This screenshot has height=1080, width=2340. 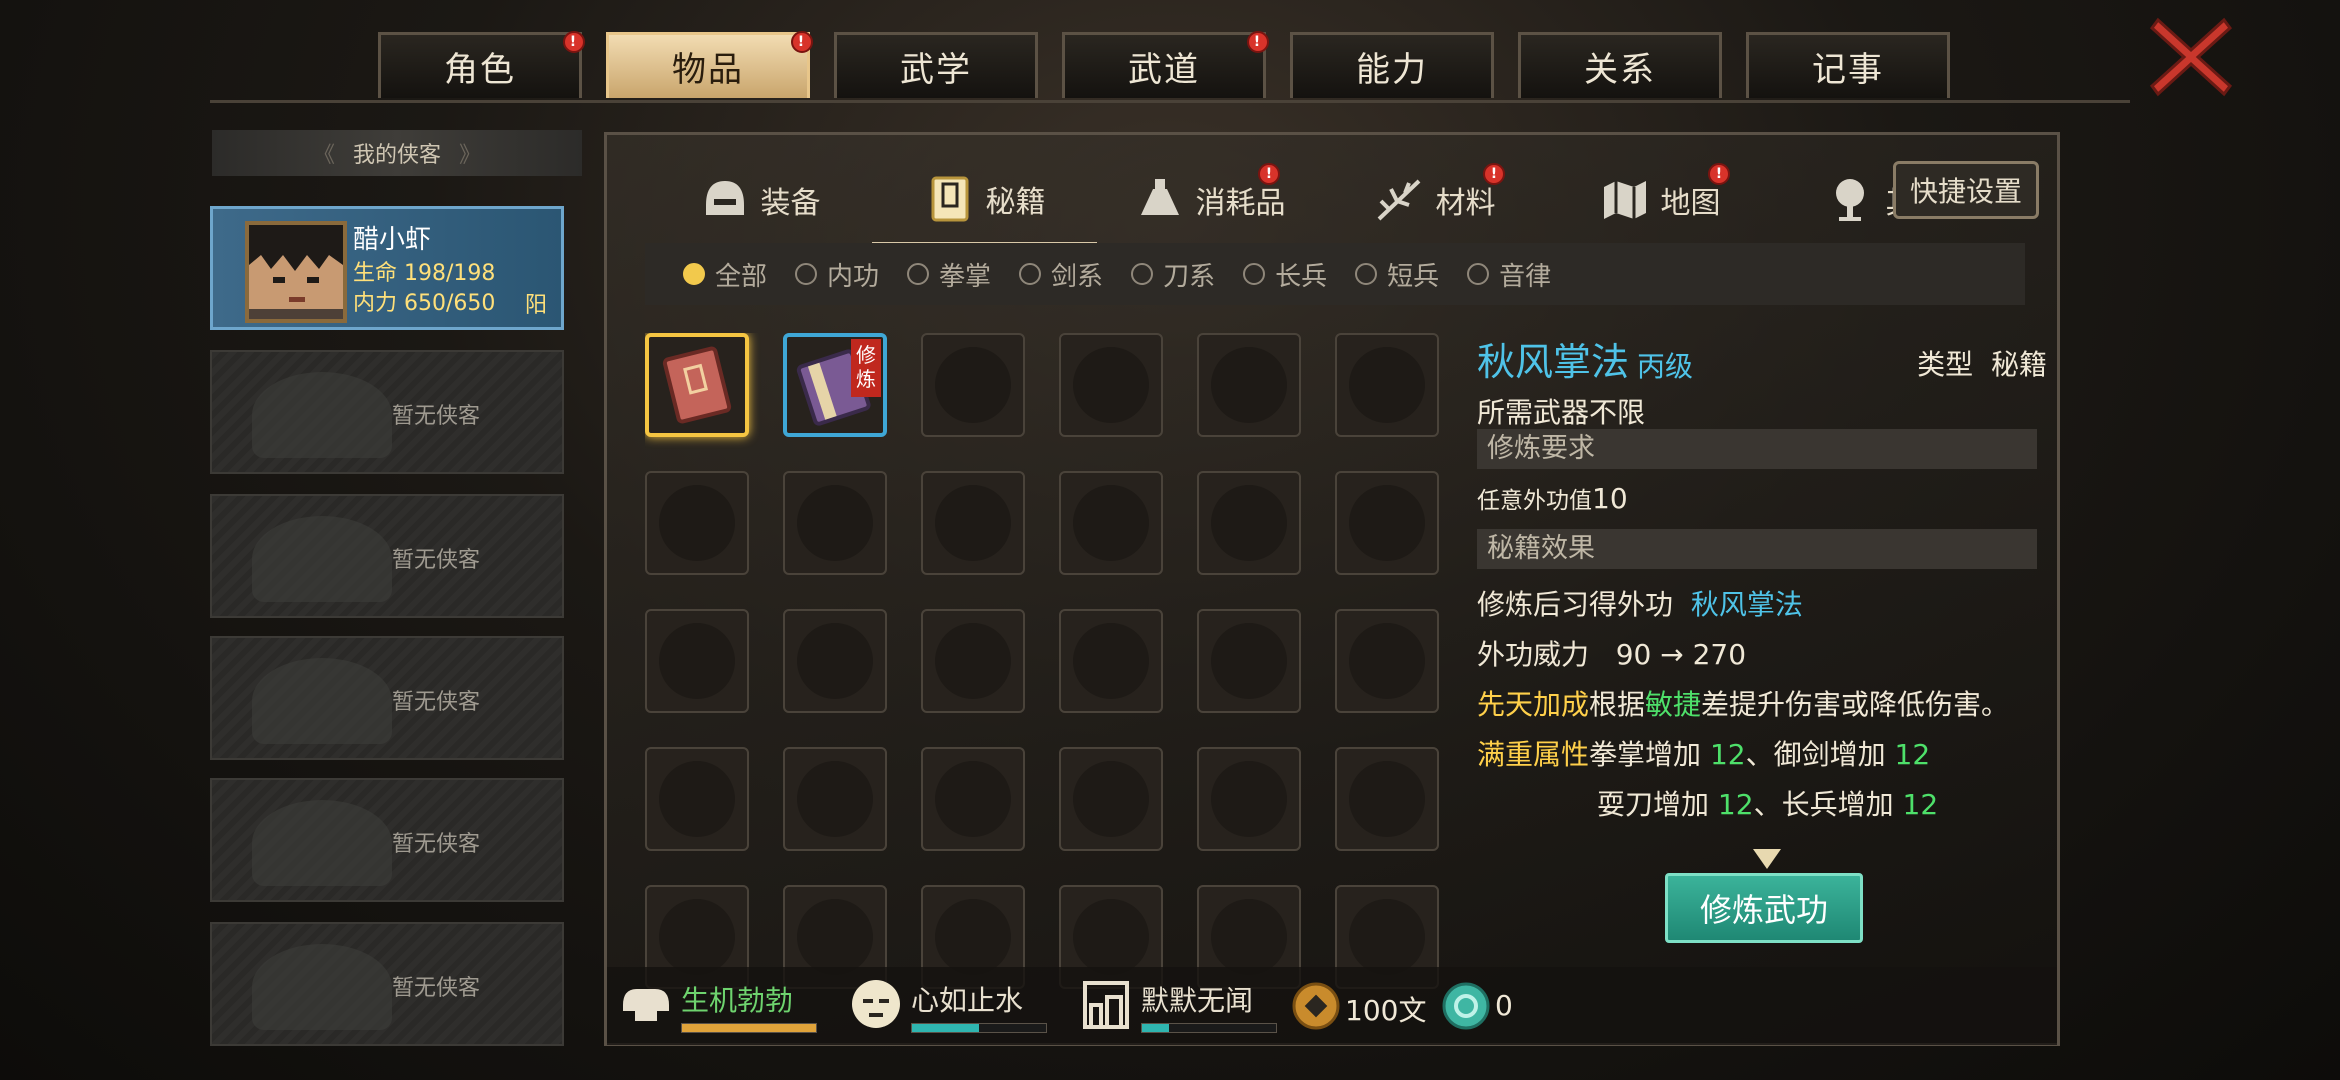 I want to click on tab-character: 角色!, so click(x=481, y=64).